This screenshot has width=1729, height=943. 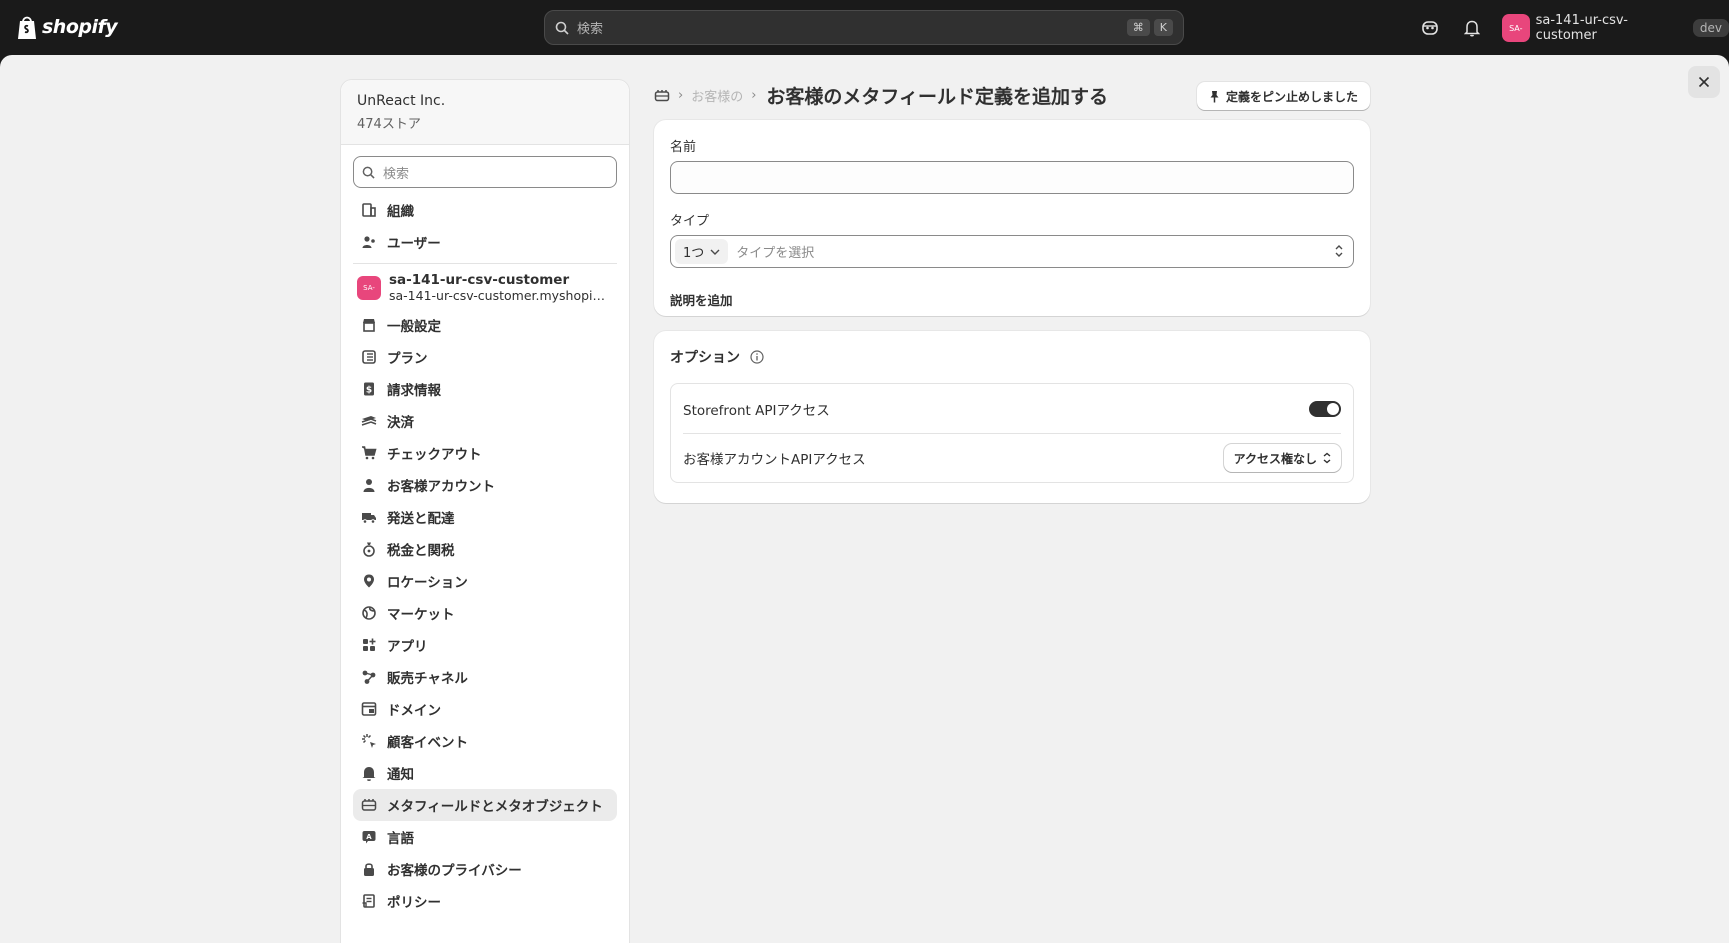 I want to click on tax-icon, so click(x=369, y=549).